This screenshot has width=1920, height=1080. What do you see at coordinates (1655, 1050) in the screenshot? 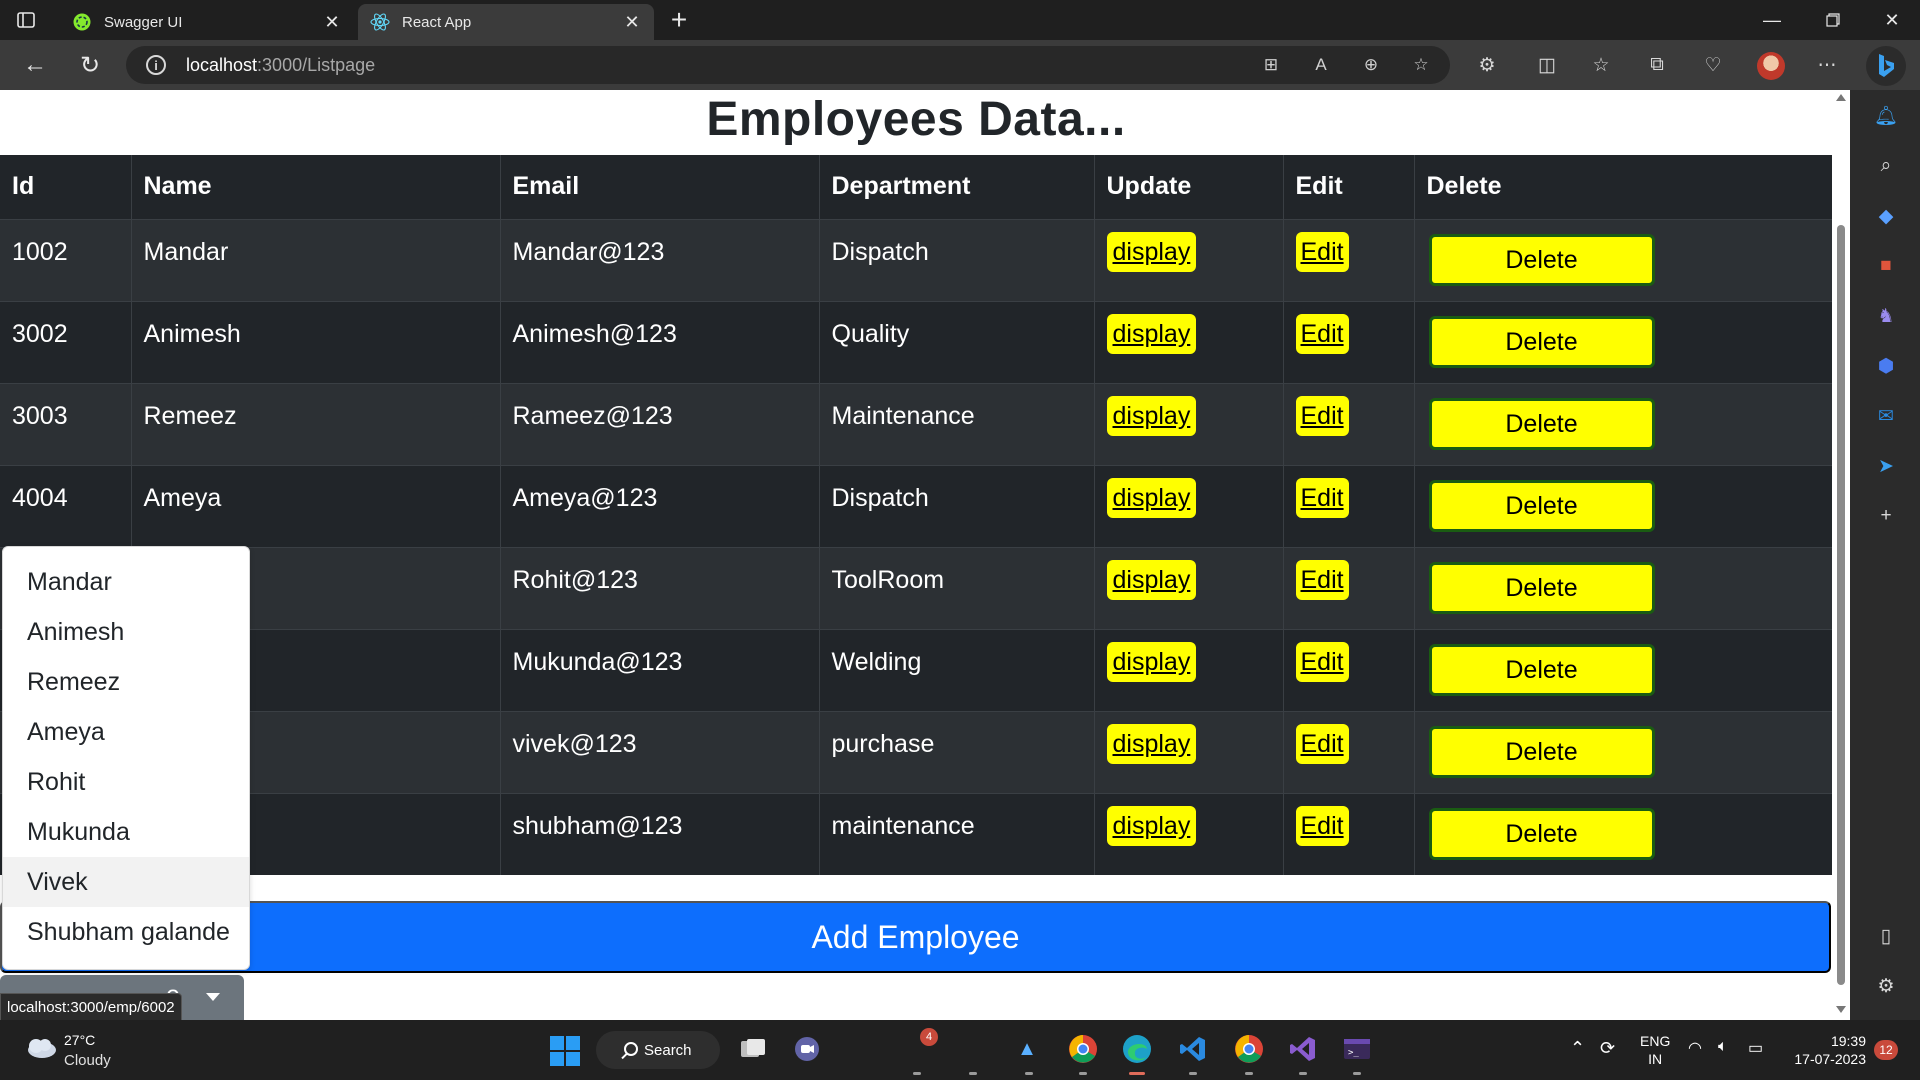
I see `language-indicator: ENG IN` at bounding box center [1655, 1050].